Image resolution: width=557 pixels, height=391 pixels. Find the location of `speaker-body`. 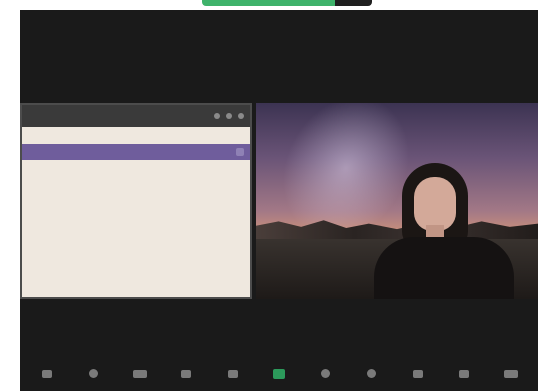

speaker-body is located at coordinates (444, 268).